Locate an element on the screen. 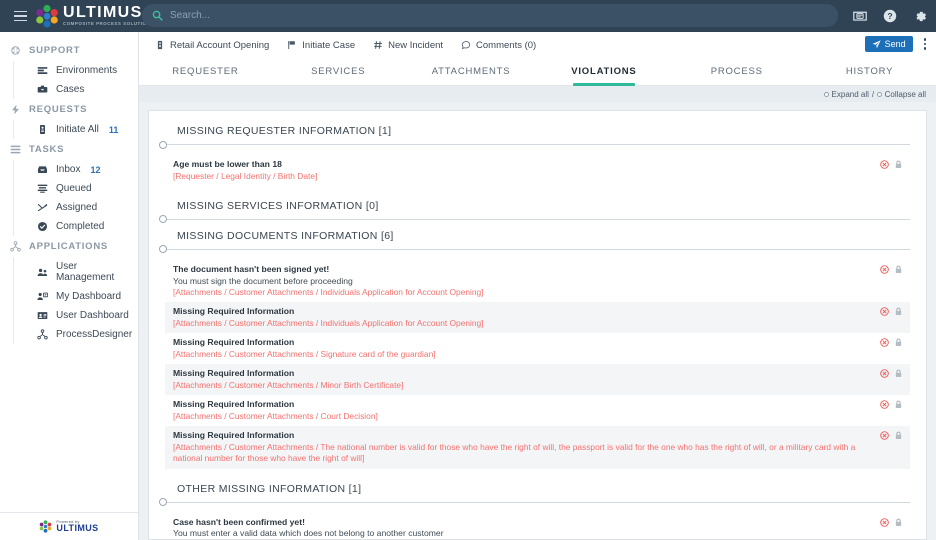 The image size is (936, 540). violation-title: Missing Required Information is located at coordinates (234, 311).